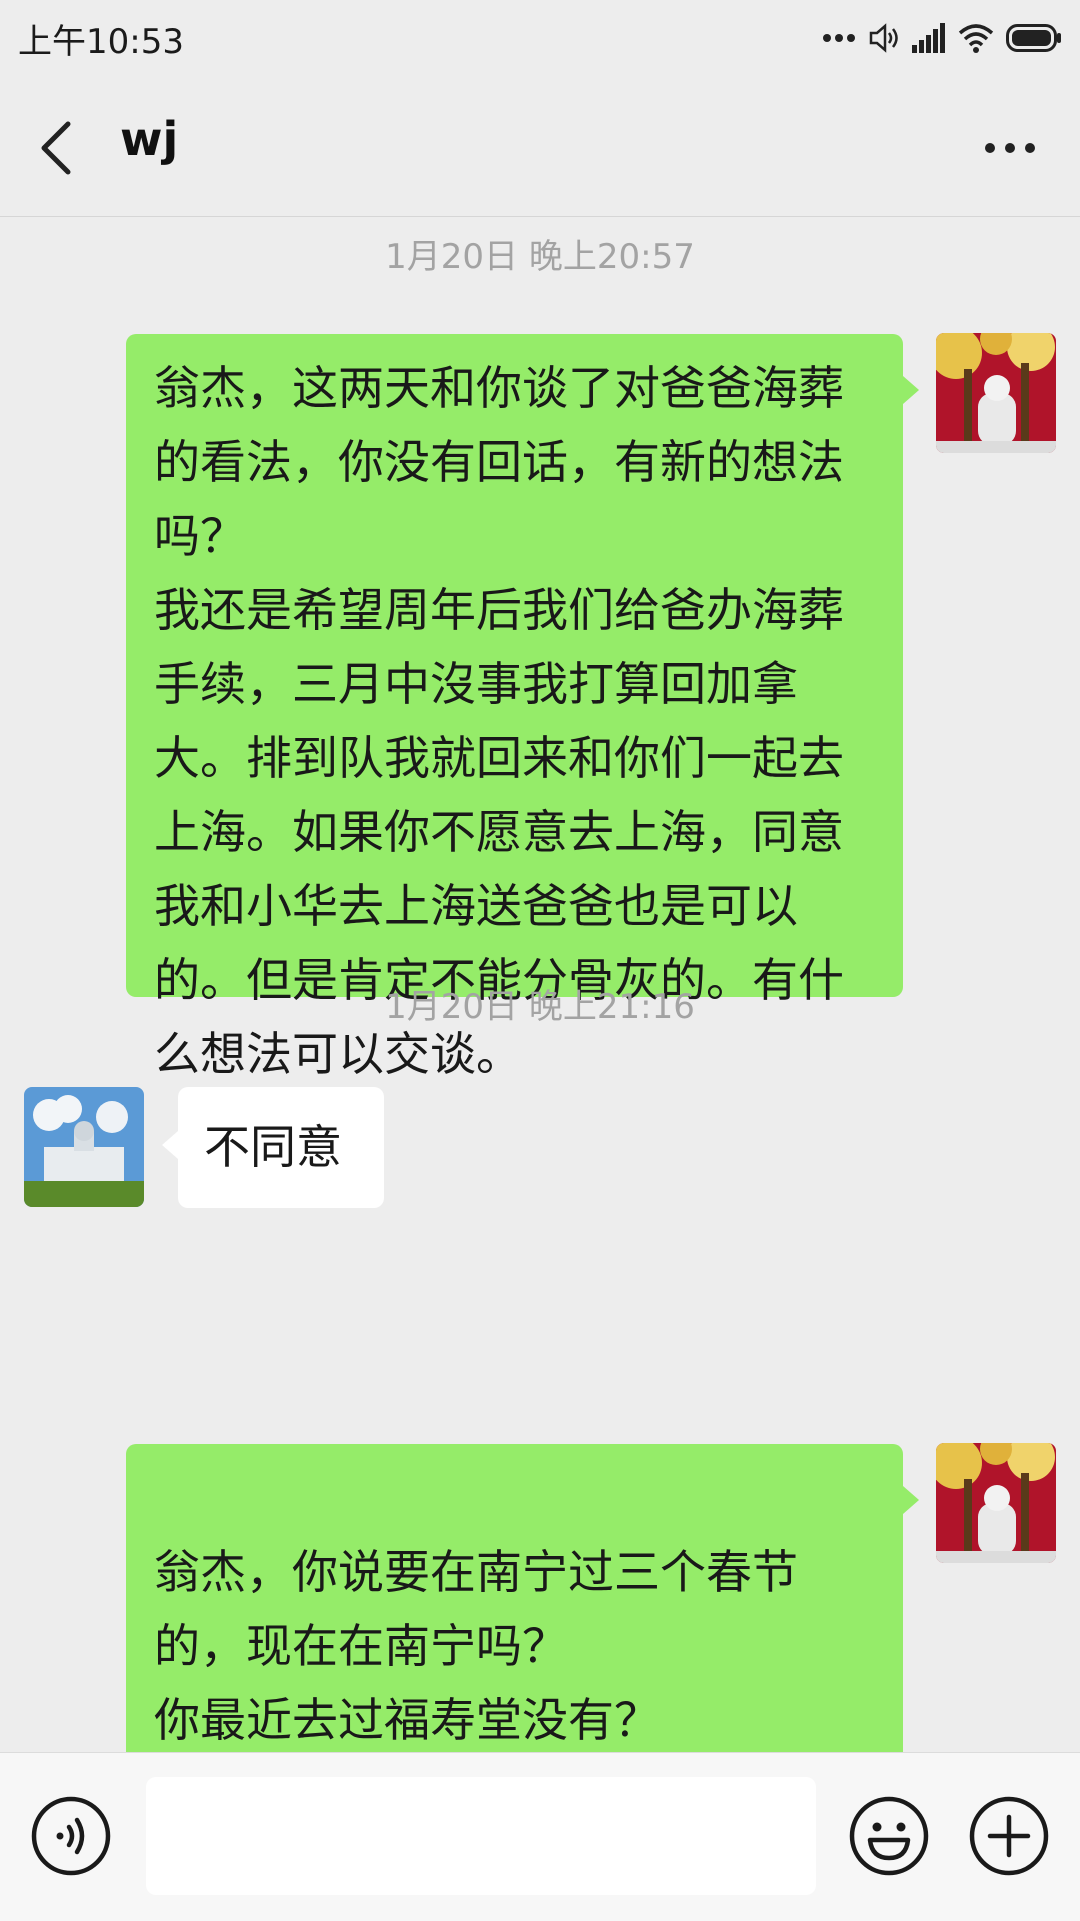  I want to click on chat-header: wj, so click(540, 146).